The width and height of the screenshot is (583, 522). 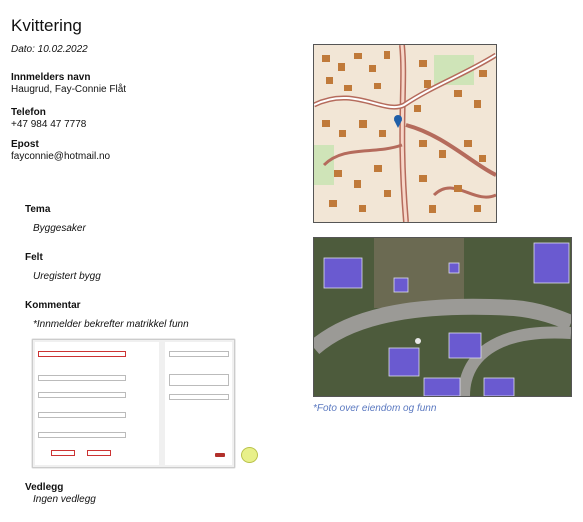 What do you see at coordinates (38, 209) in the screenshot?
I see `tema-label: Tema` at bounding box center [38, 209].